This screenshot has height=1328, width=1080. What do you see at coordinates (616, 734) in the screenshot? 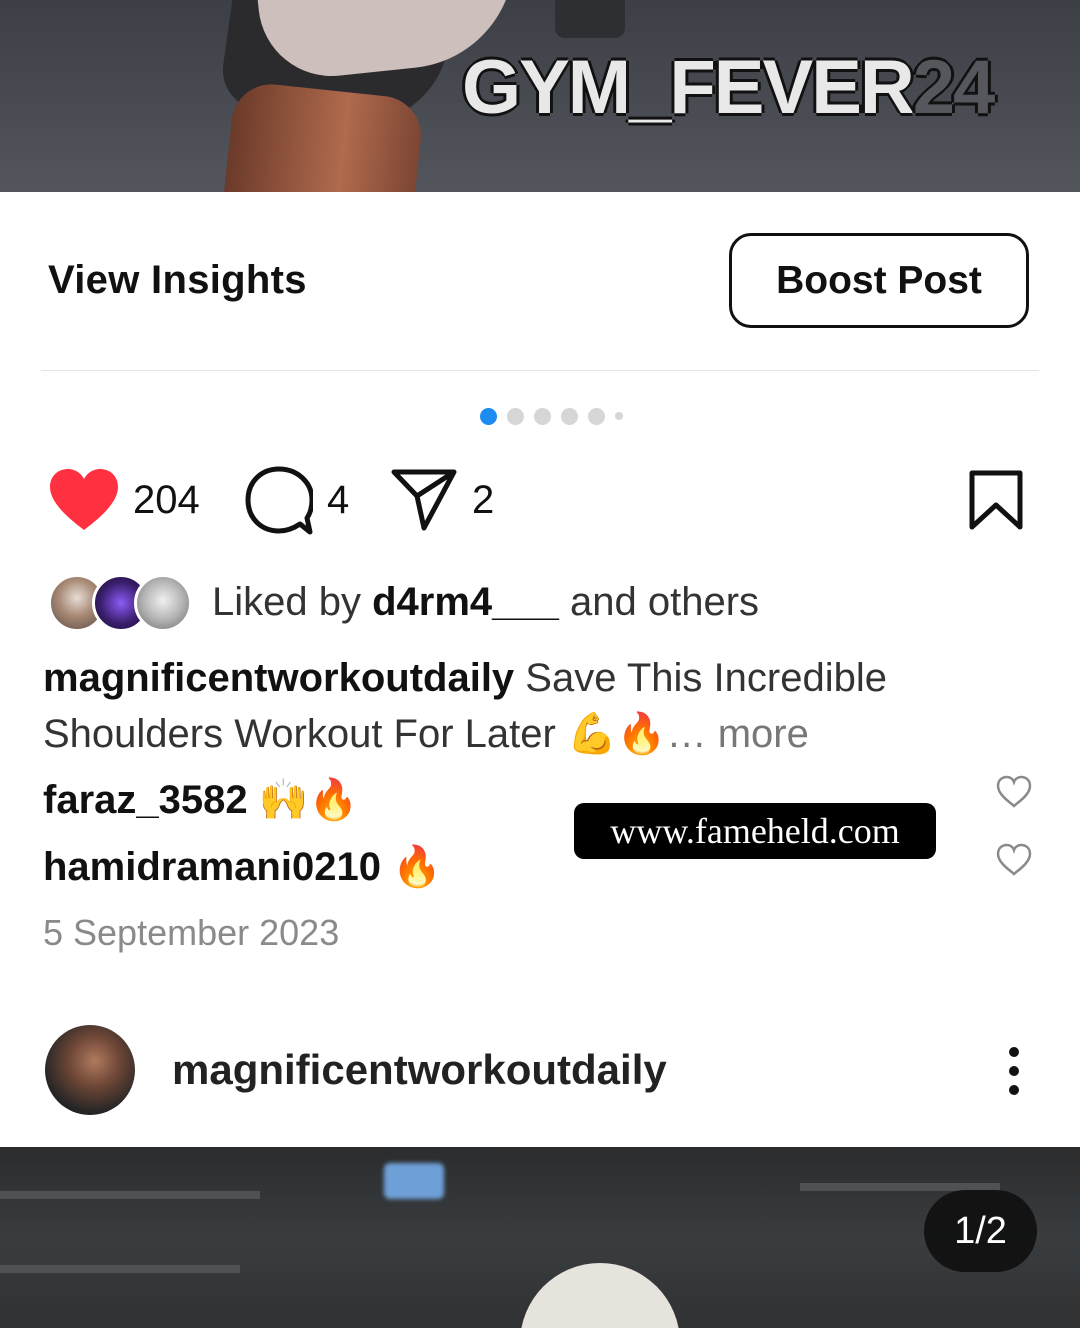
I see `caption-emojis: 💪🔥` at bounding box center [616, 734].